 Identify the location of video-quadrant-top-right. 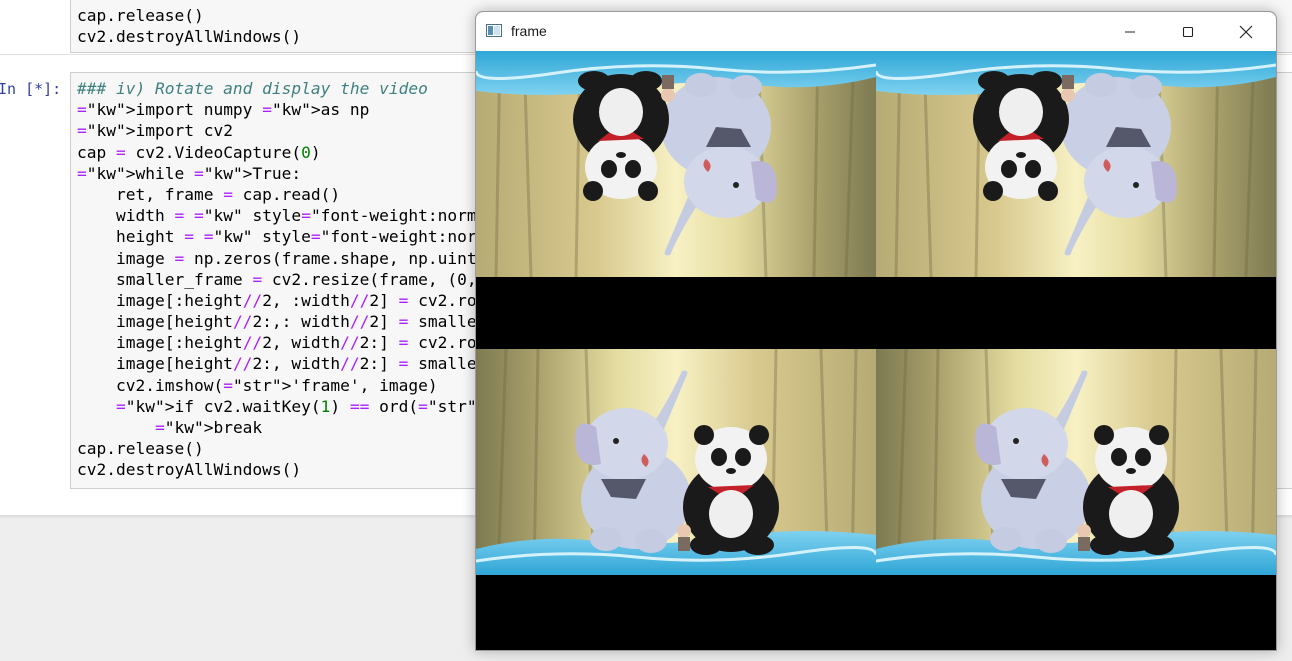
(1076, 164).